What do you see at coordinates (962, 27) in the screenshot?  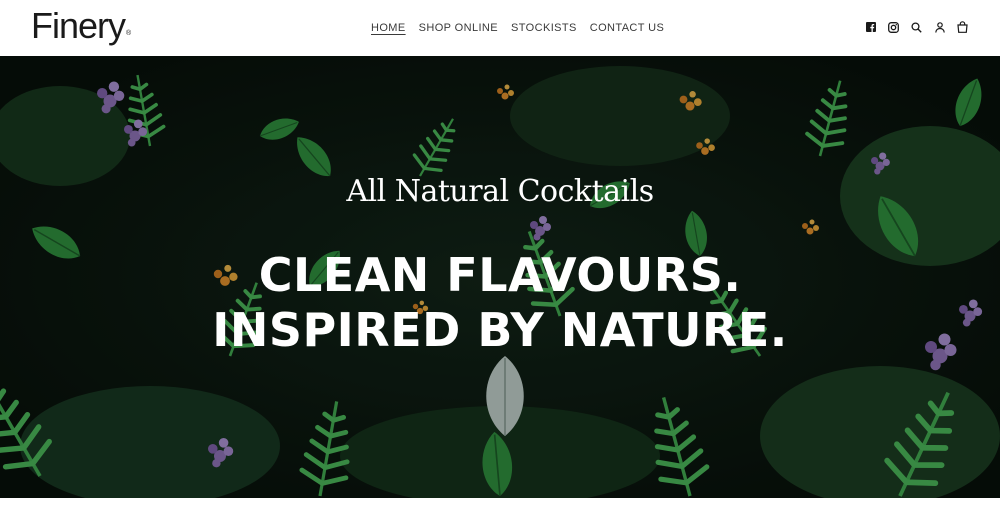 I see `cart-icon` at bounding box center [962, 27].